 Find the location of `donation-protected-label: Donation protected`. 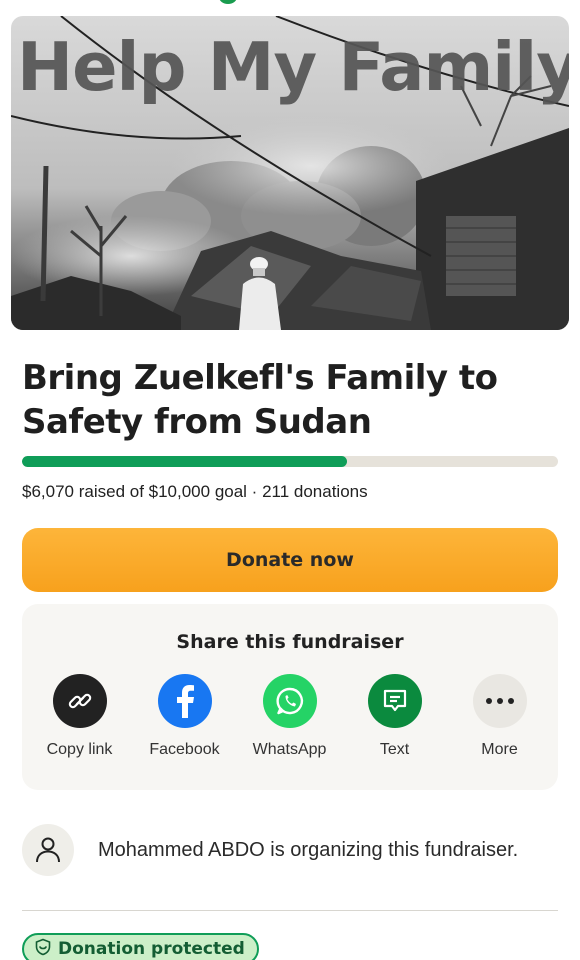

donation-protected-label: Donation protected is located at coordinates (151, 949).